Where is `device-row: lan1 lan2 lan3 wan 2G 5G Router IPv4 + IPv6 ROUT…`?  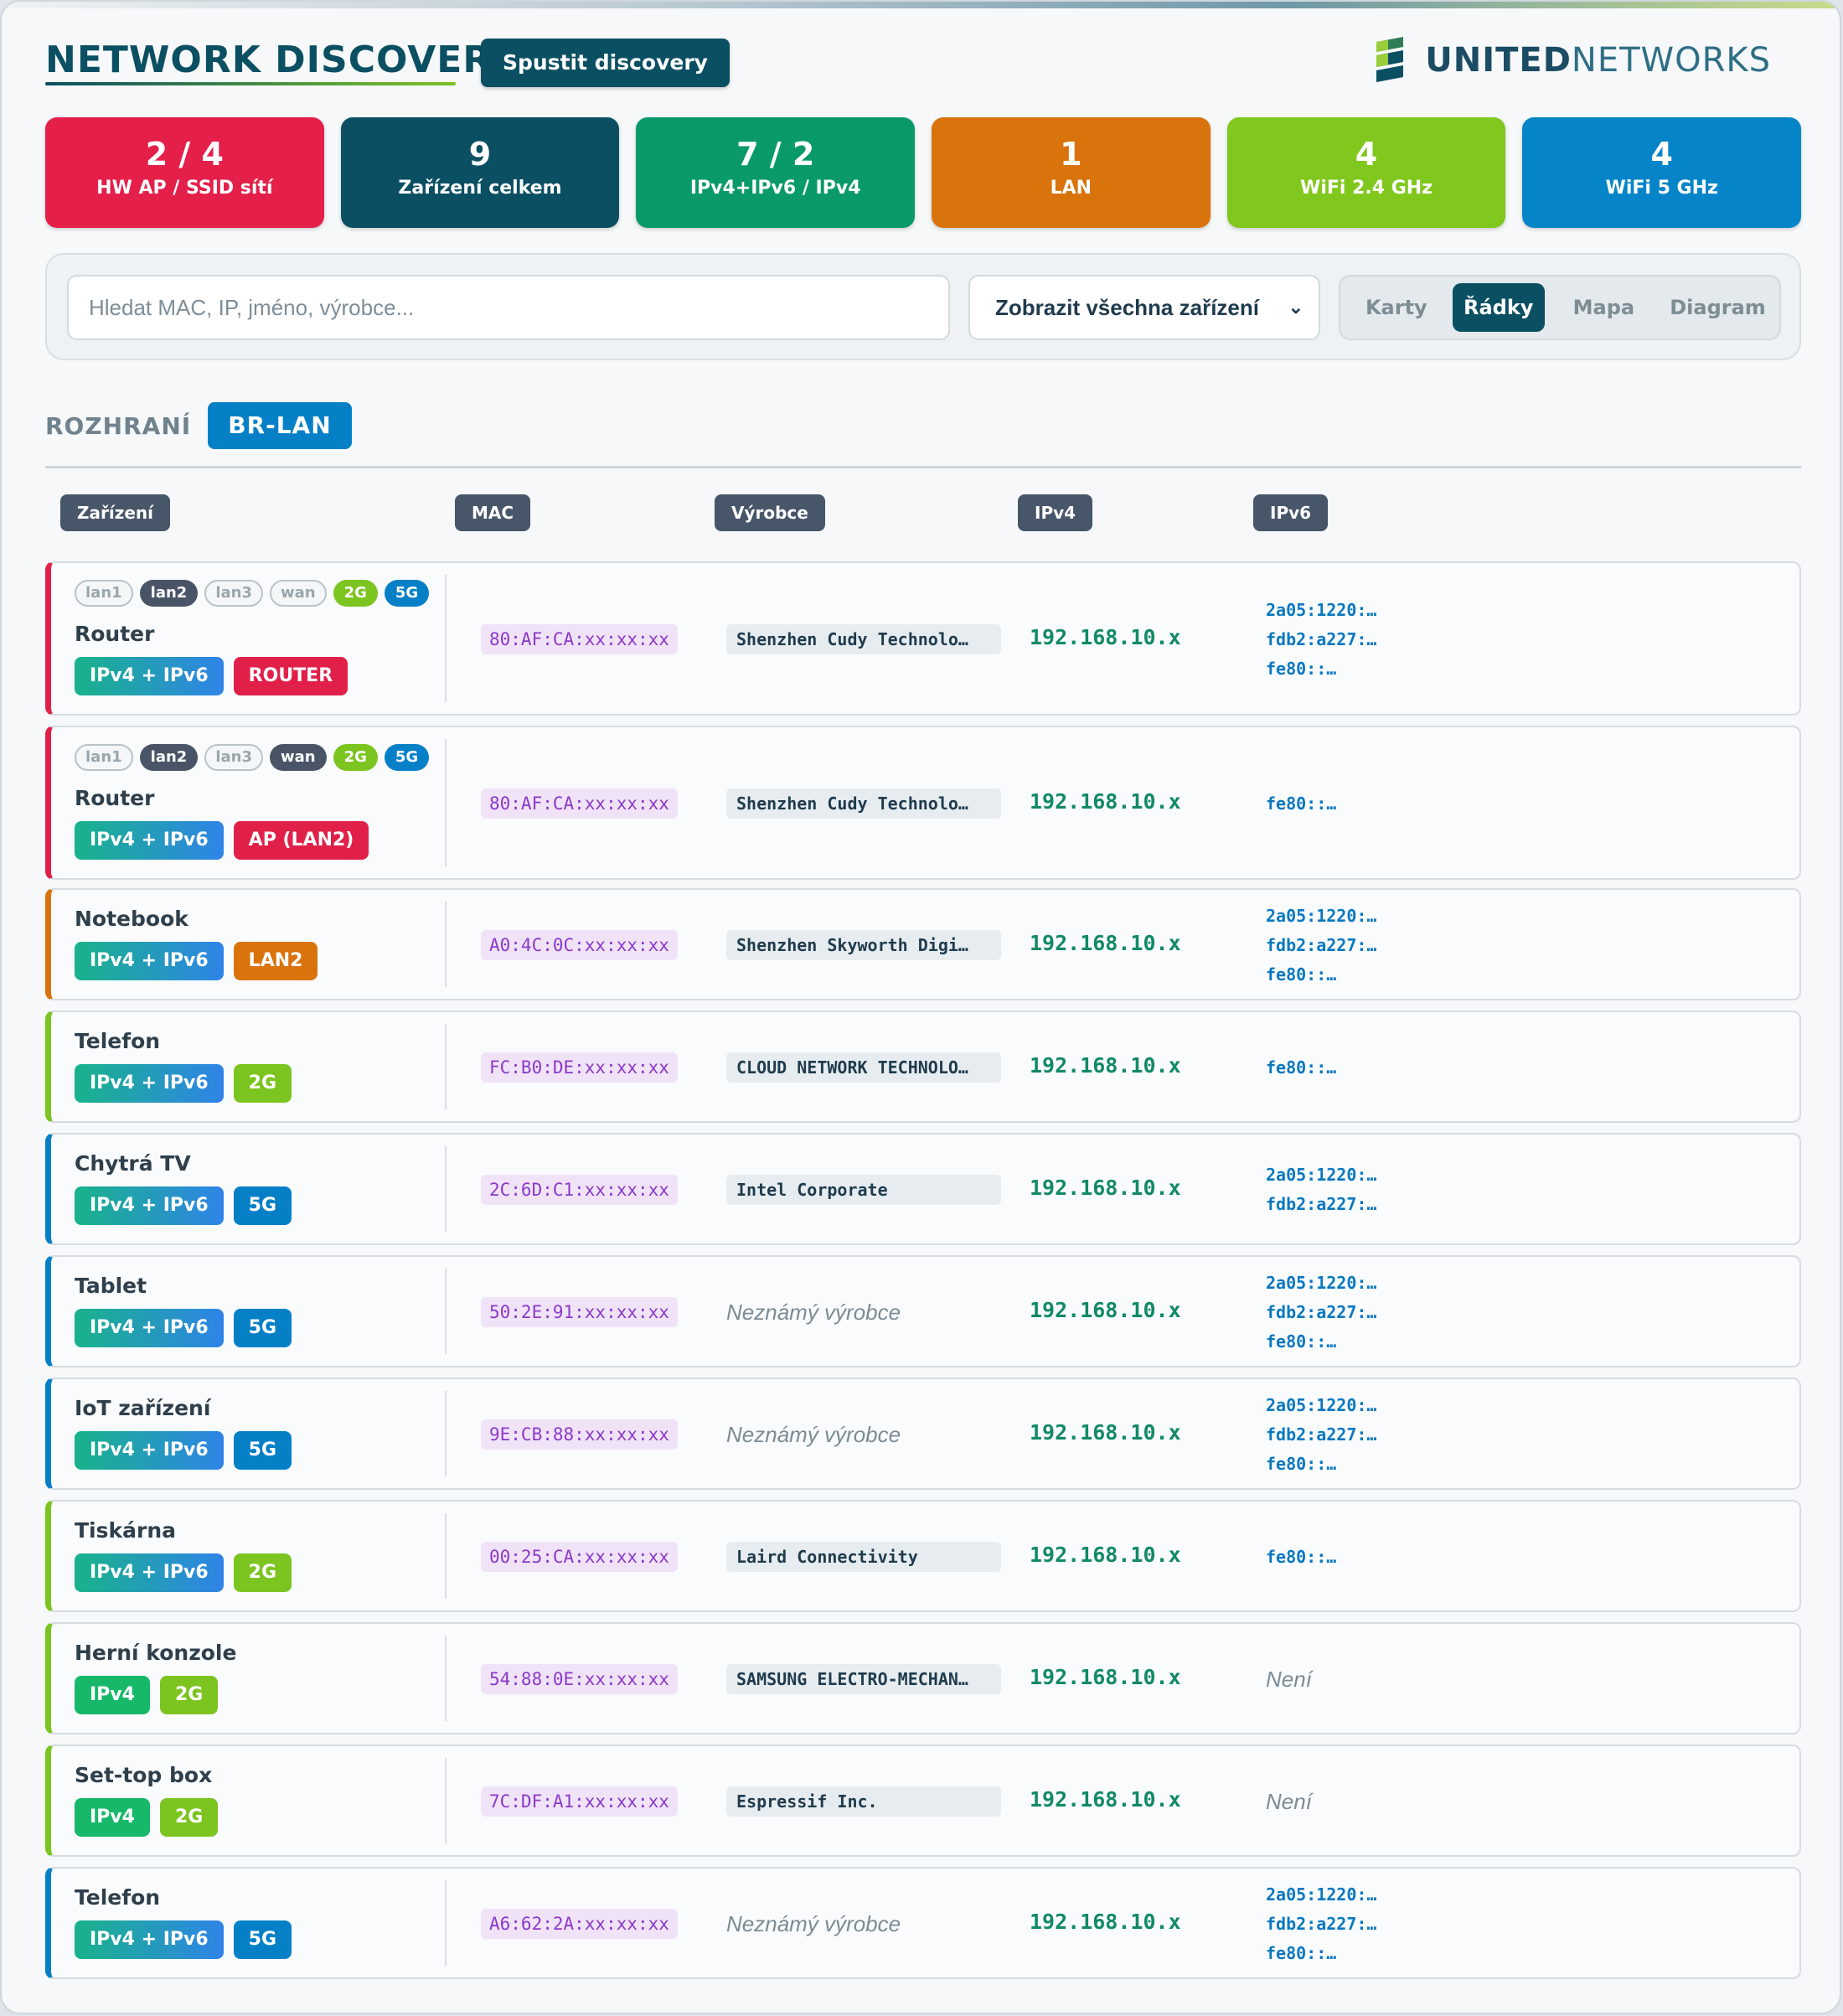 device-row: lan1 lan2 lan3 wan 2G 5G Router IPv4 + IPv6 ROUT… is located at coordinates (923, 638).